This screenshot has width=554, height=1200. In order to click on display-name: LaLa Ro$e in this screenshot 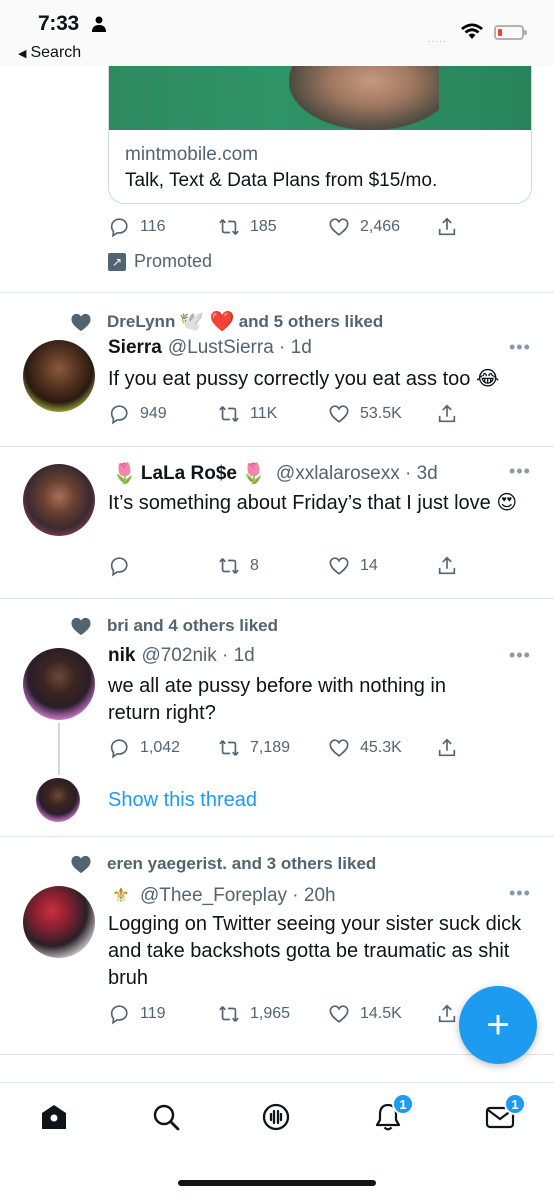, I will do `click(189, 474)`.